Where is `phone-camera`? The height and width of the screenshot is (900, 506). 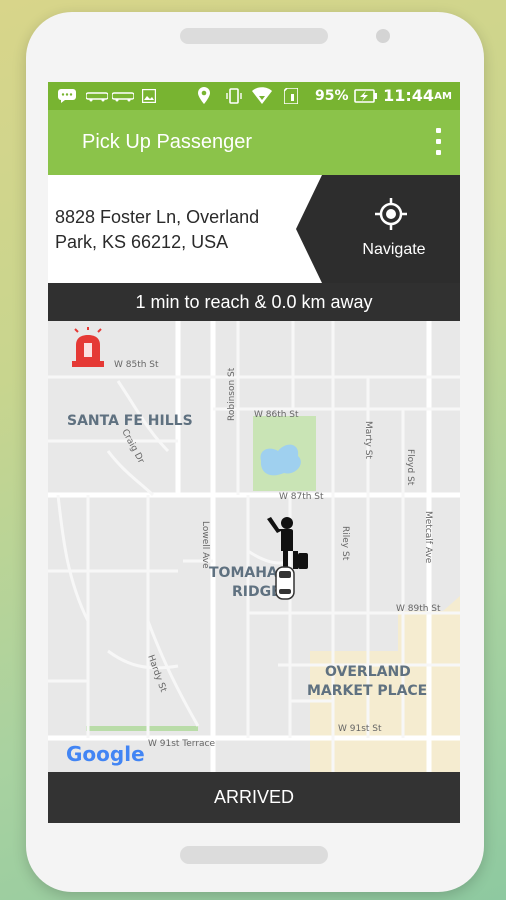 phone-camera is located at coordinates (383, 36).